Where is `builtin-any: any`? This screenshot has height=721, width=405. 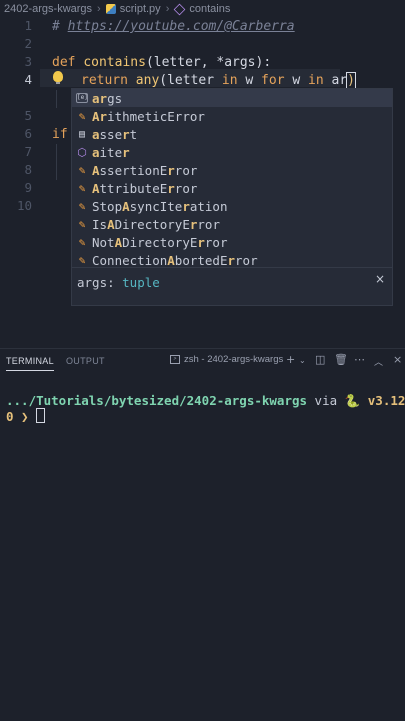 builtin-any: any is located at coordinates (147, 80).